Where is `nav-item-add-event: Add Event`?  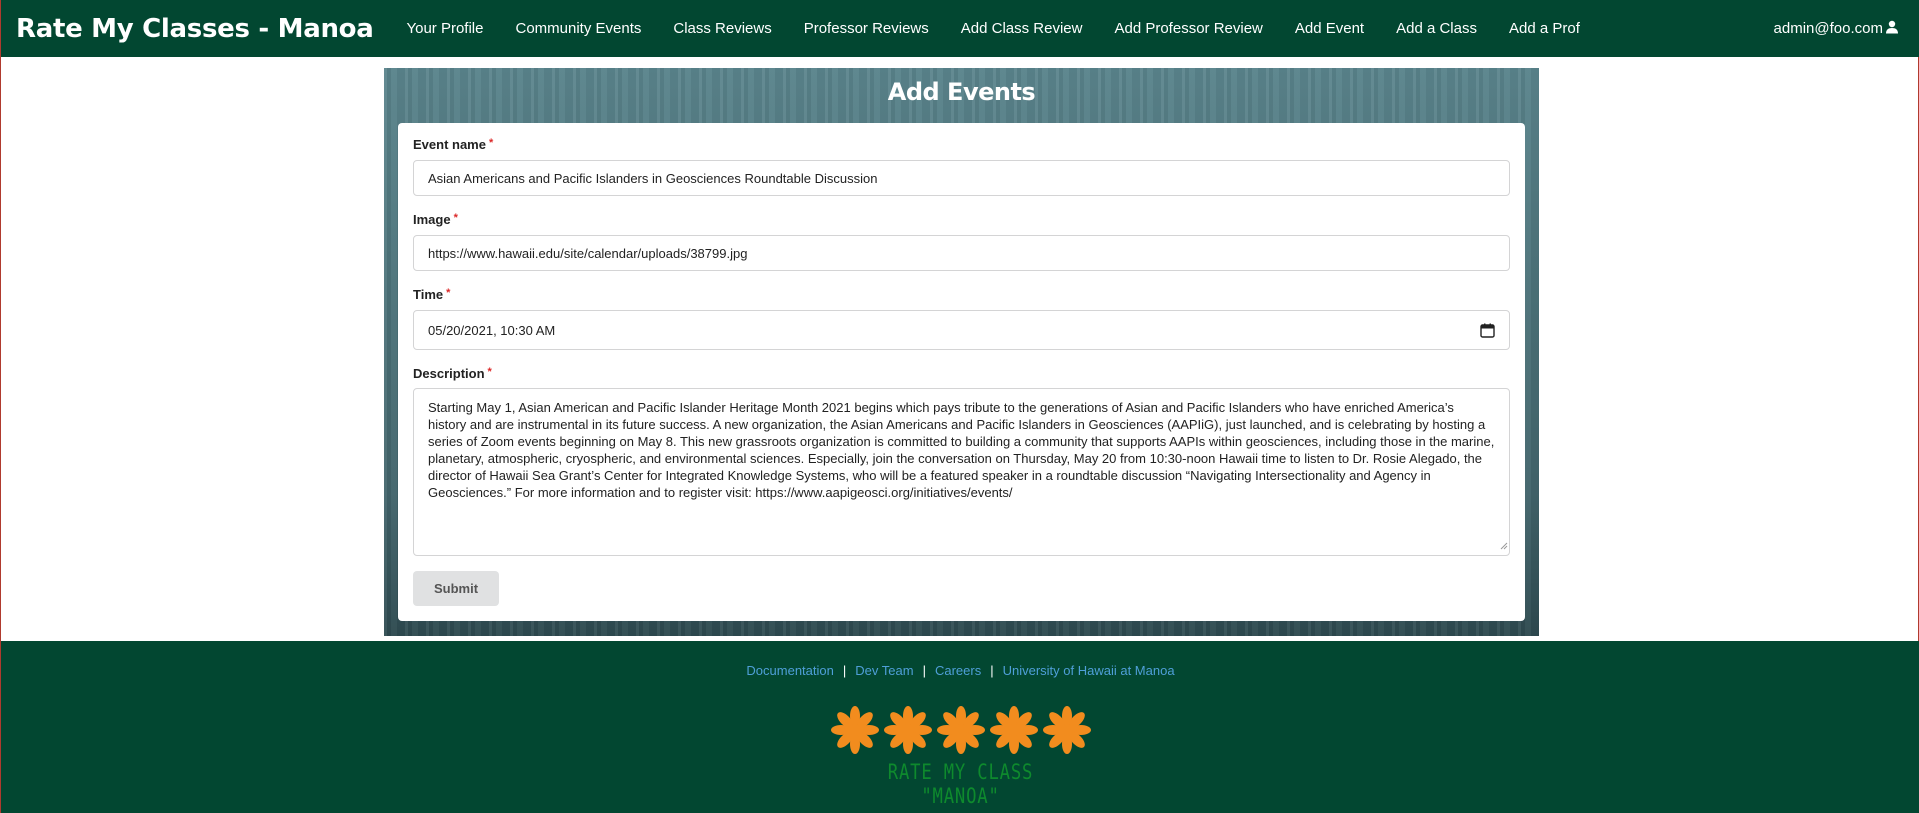
nav-item-add-event: Add Event is located at coordinates (1329, 28).